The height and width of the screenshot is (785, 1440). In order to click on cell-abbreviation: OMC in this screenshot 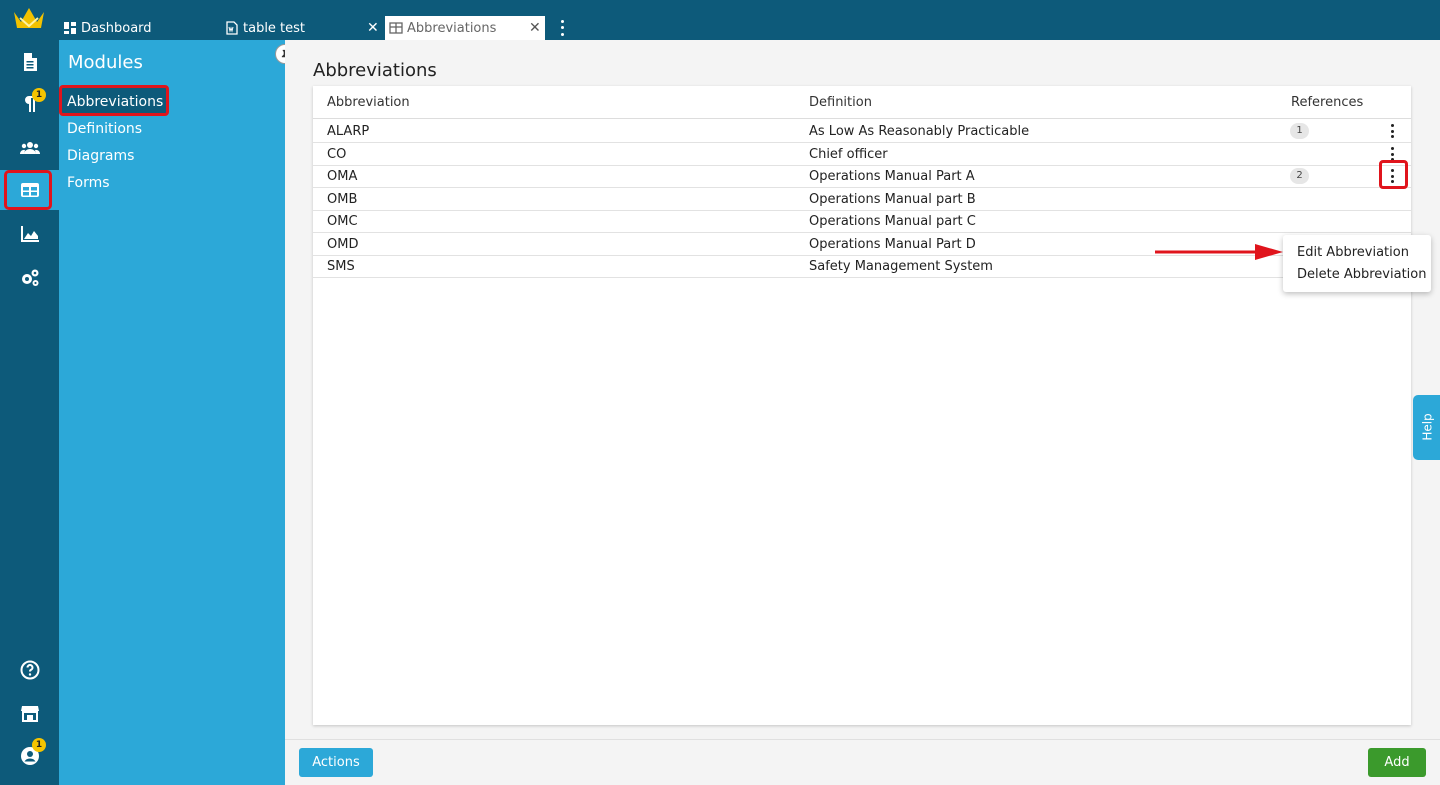, I will do `click(342, 221)`.